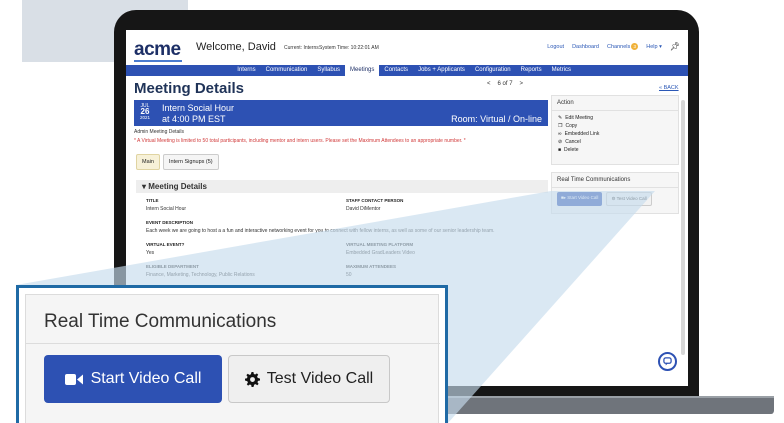 This screenshot has width=784, height=423. I want to click on nav-reports: Reports, so click(531, 70).